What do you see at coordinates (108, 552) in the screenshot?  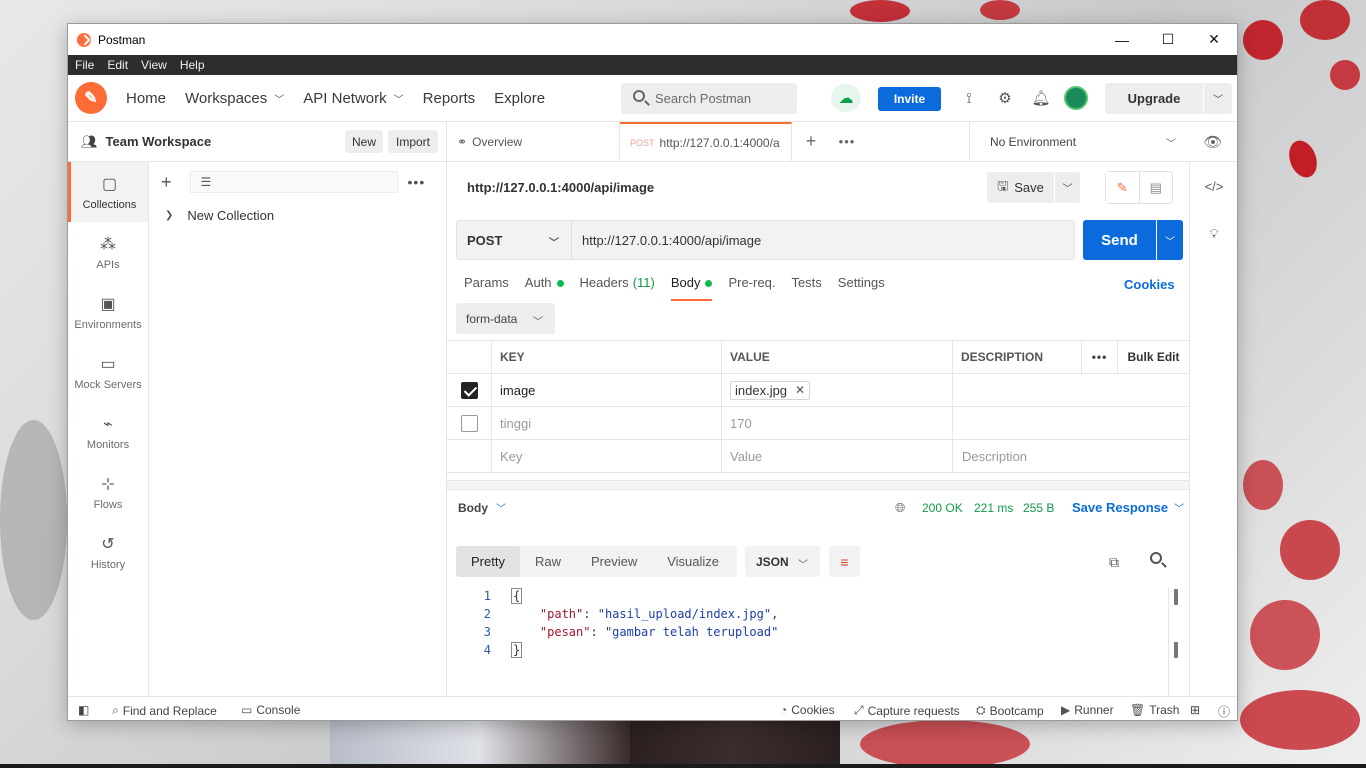 I see `sidebar-item-history: ↺ History` at bounding box center [108, 552].